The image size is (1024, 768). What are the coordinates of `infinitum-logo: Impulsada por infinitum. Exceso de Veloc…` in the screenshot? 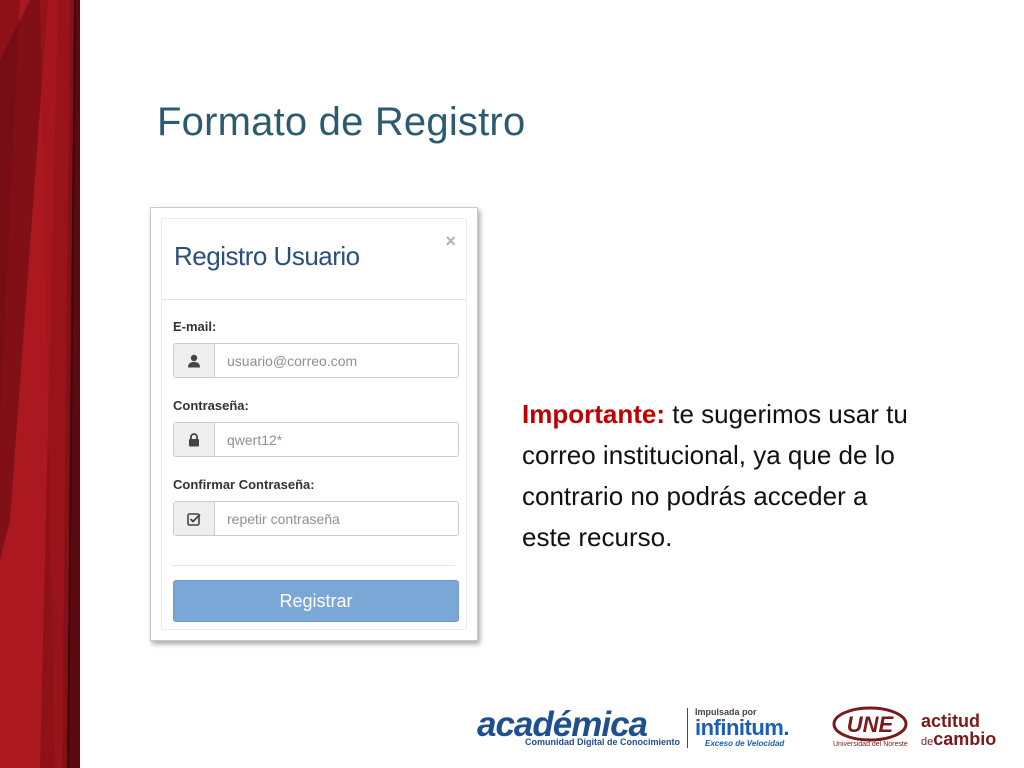 It's located at (742, 727).